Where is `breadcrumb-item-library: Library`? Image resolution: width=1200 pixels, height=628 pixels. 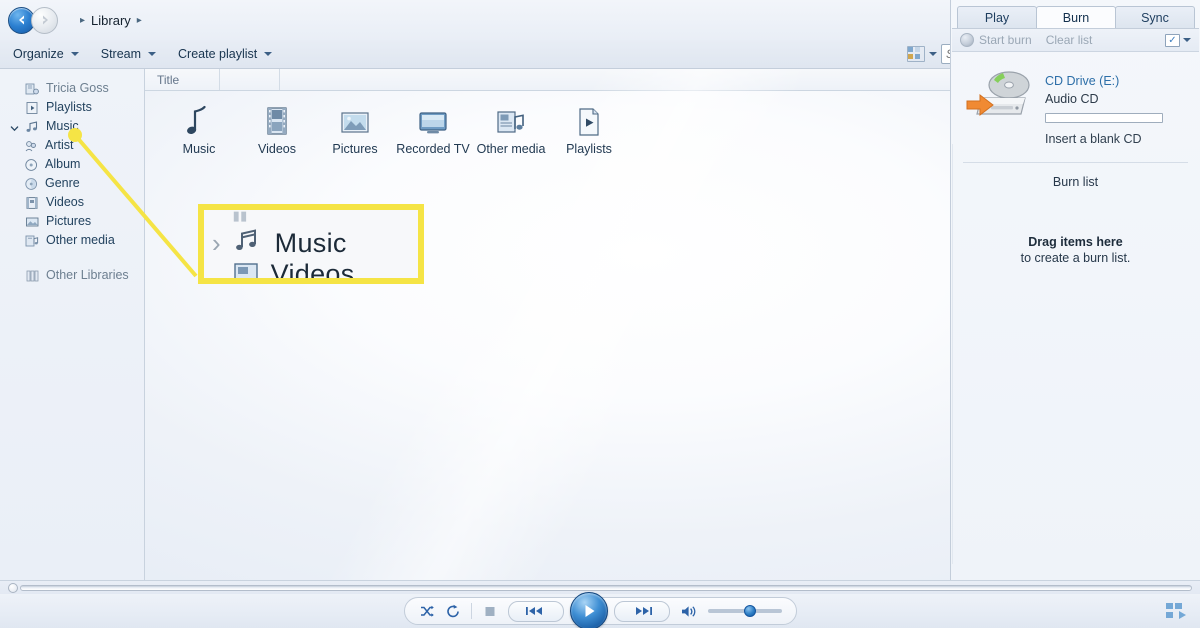 breadcrumb-item-library: Library is located at coordinates (111, 20).